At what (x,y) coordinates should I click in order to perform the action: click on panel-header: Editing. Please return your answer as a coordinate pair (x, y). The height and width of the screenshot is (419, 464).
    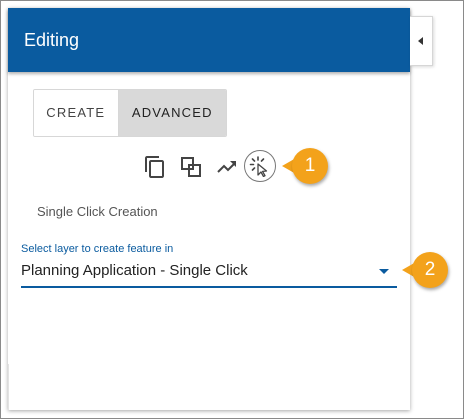
    Looking at the image, I should click on (209, 40).